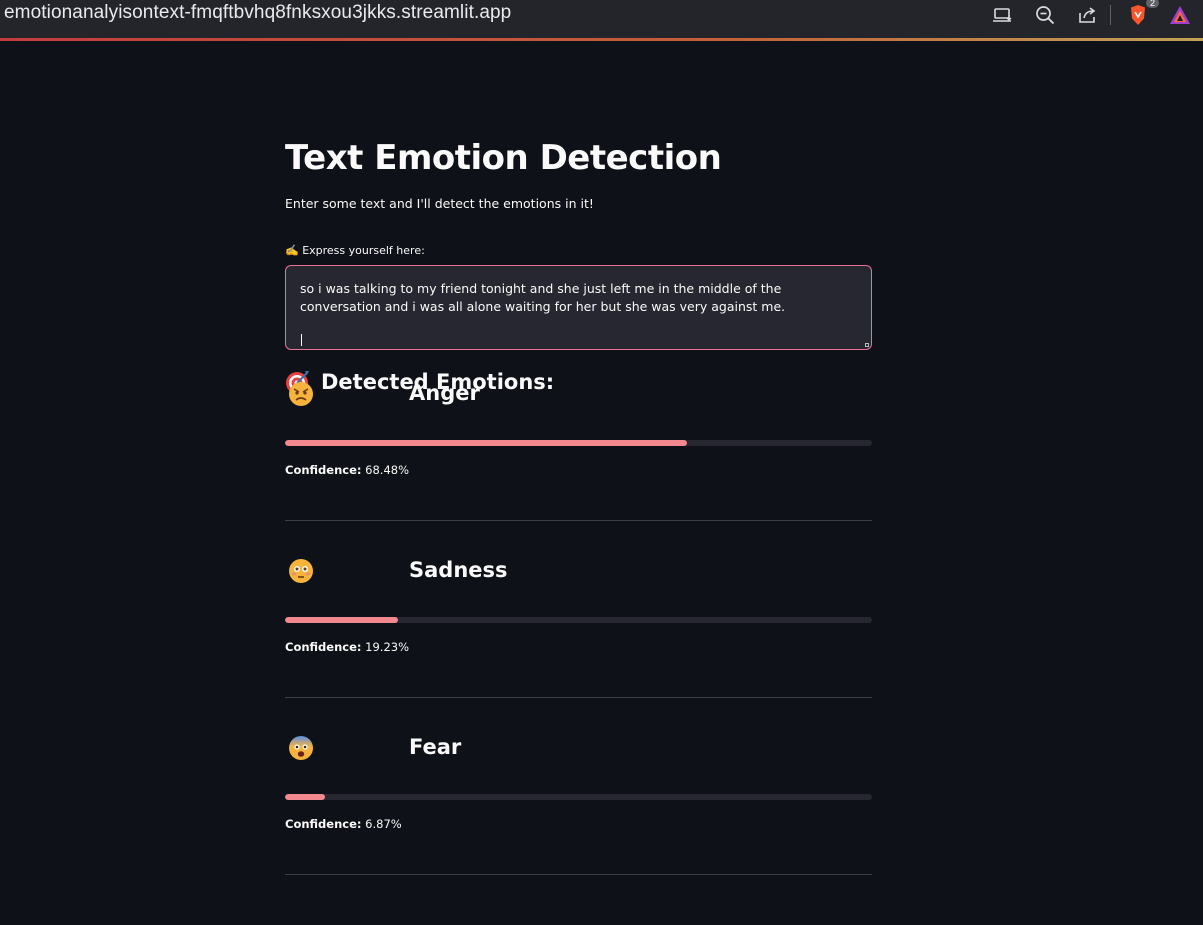 The height and width of the screenshot is (925, 1203). What do you see at coordinates (1180, 15) in the screenshot?
I see `brave-rewards-icon` at bounding box center [1180, 15].